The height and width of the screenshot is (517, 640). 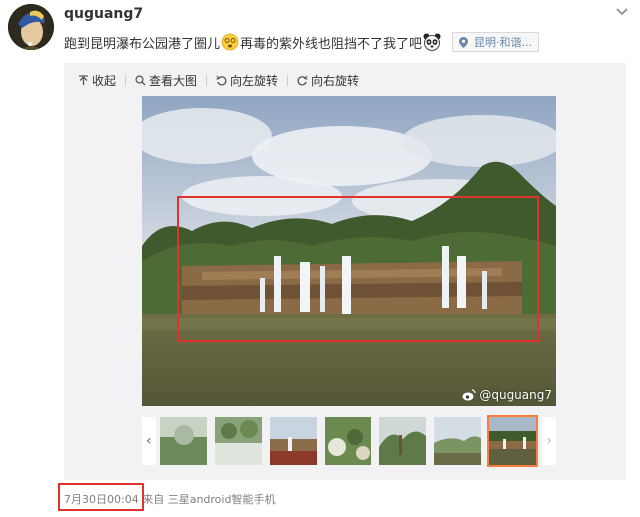 I want to click on thumbnail-selected, so click(x=513, y=441).